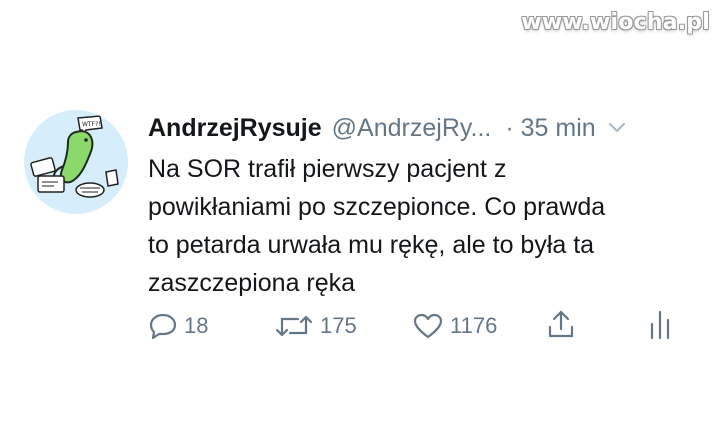 This screenshot has height=442, width=720. I want to click on tweet-text-line: powikłaniami po szczepionce. Co prawda, so click(377, 207).